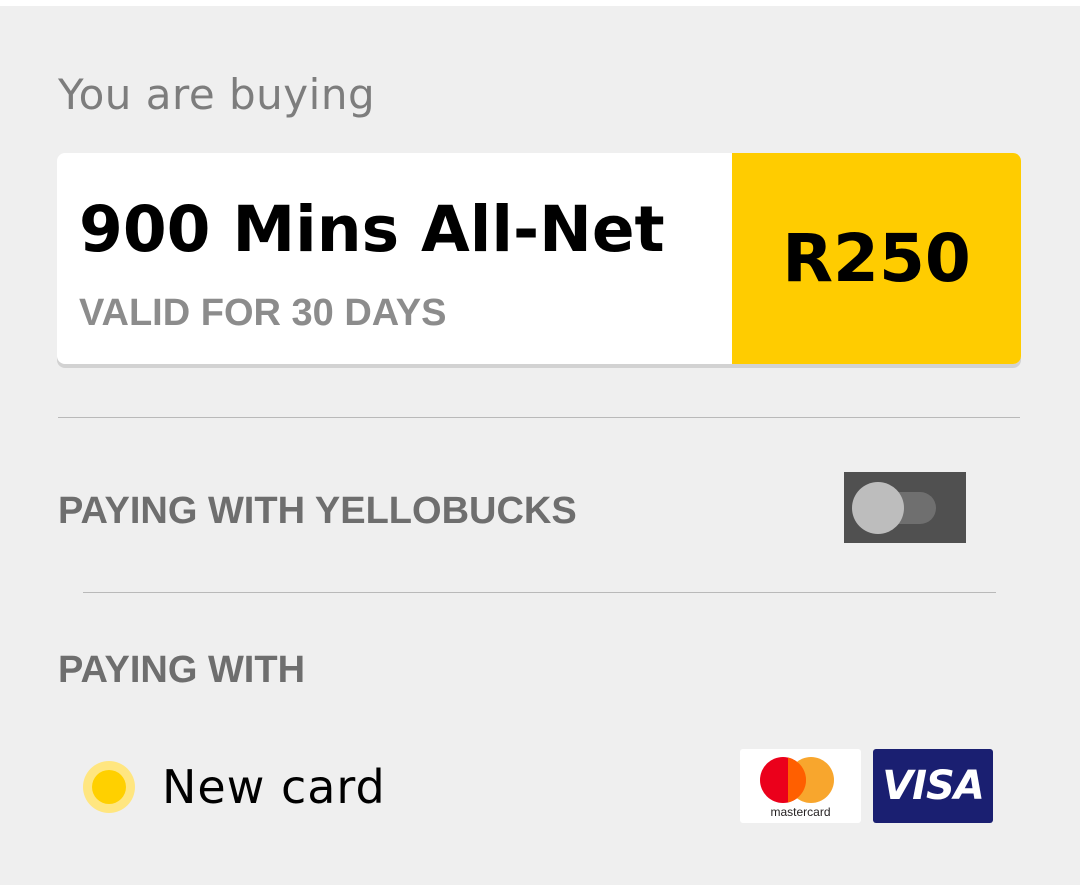 The height and width of the screenshot is (885, 1080). What do you see at coordinates (274, 787) in the screenshot?
I see `new-card-label: New card` at bounding box center [274, 787].